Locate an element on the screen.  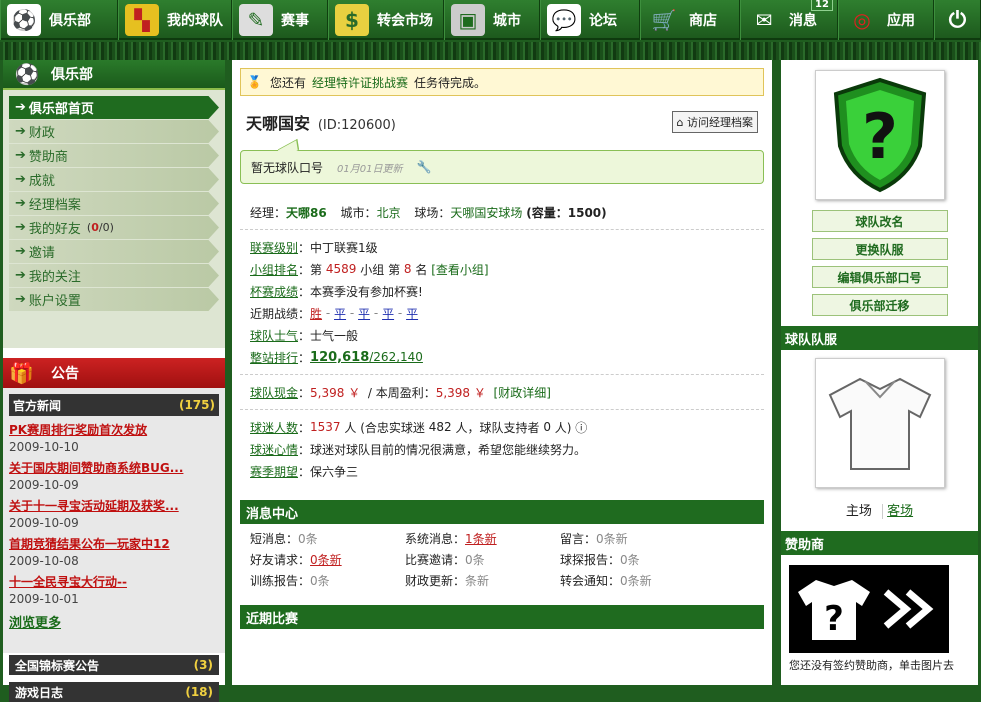
msg-value: 条新 is located at coordinates (477, 580).